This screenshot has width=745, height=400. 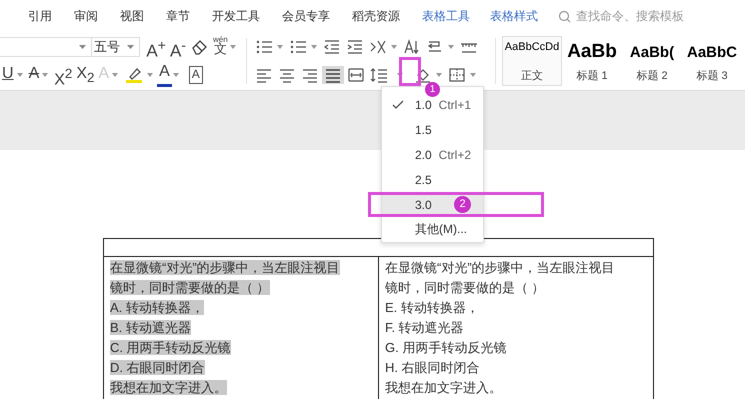 I want to click on font-color-button: A, so click(x=170, y=75).